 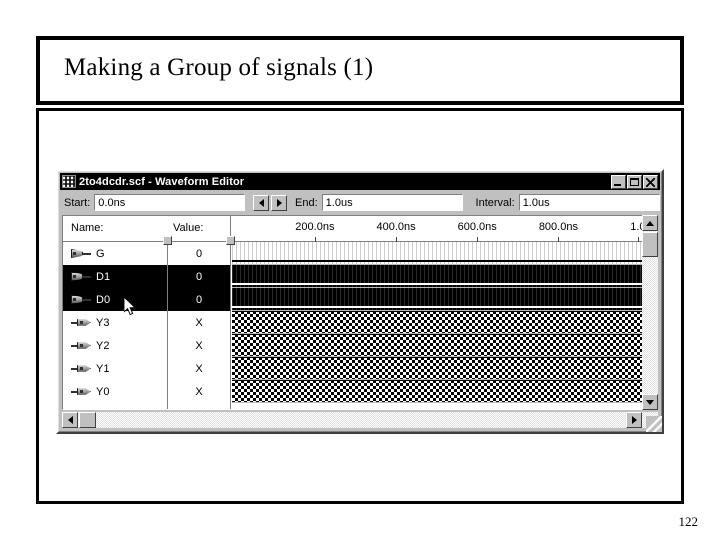 I want to click on signal-name-label: D1, so click(x=103, y=276).